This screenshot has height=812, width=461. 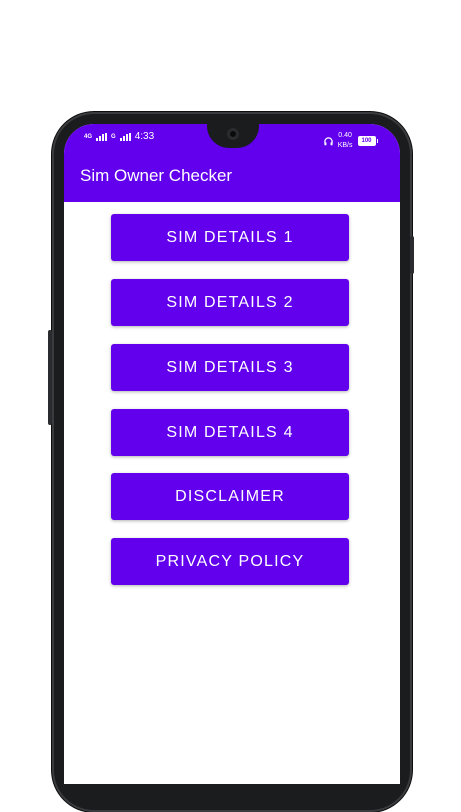 What do you see at coordinates (230, 561) in the screenshot?
I see `privacy-policy-button: PRIVACY POLICY` at bounding box center [230, 561].